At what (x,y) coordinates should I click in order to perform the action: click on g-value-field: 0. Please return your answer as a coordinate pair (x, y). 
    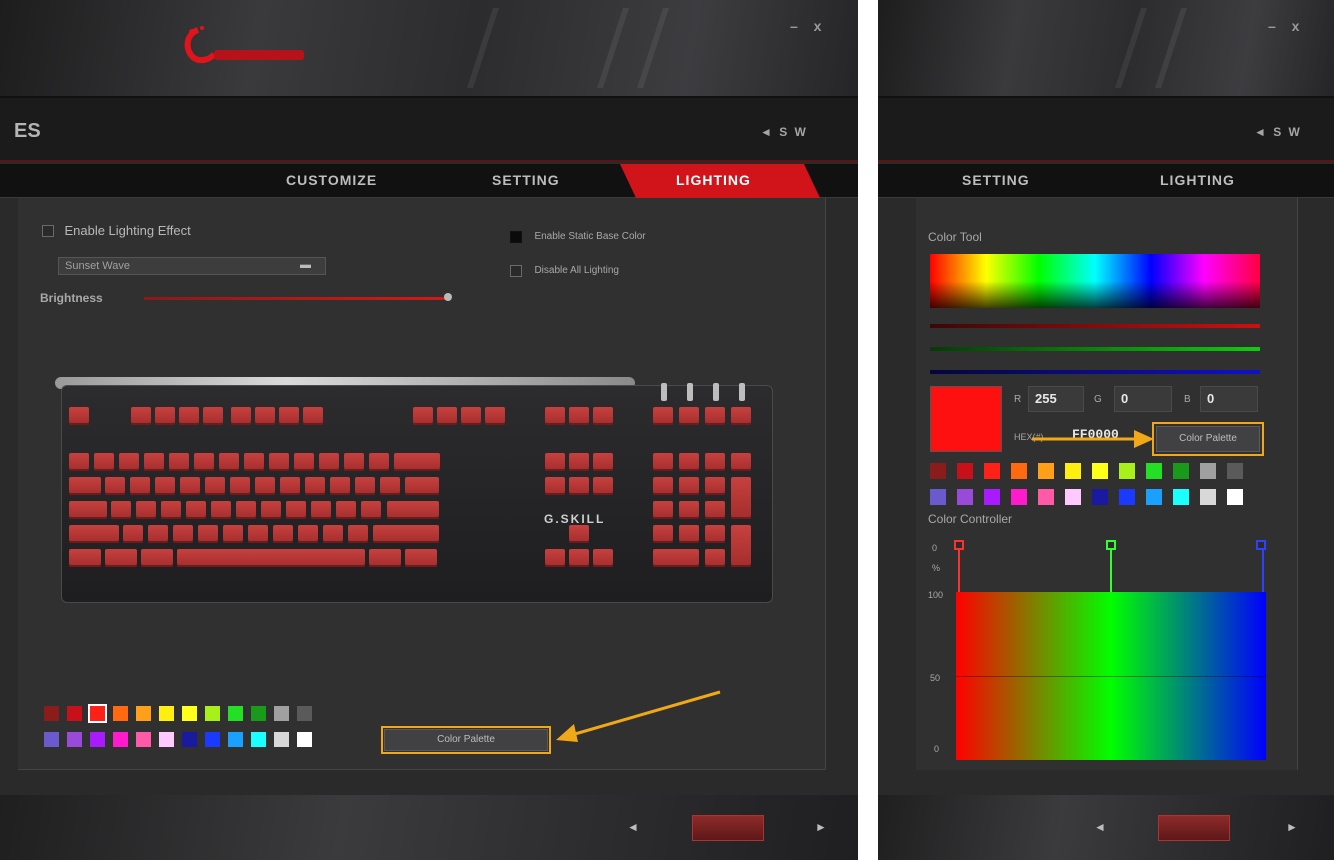
    Looking at the image, I should click on (1143, 399).